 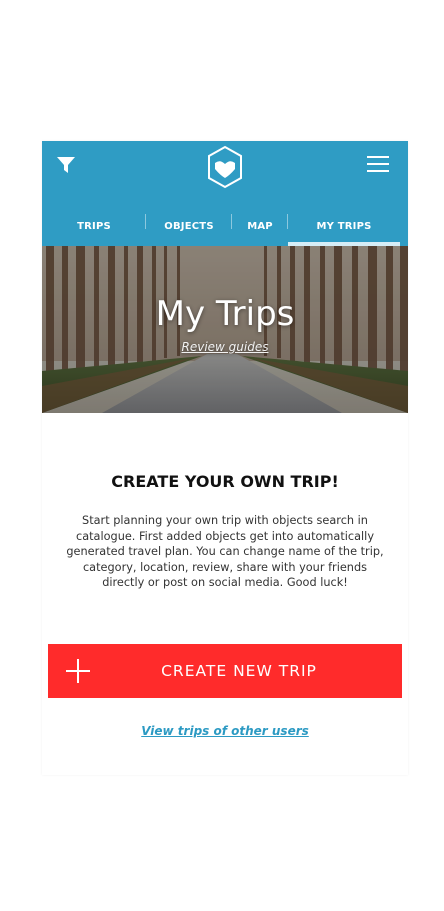 I want to click on tab-label: TRIPS, so click(x=94, y=226).